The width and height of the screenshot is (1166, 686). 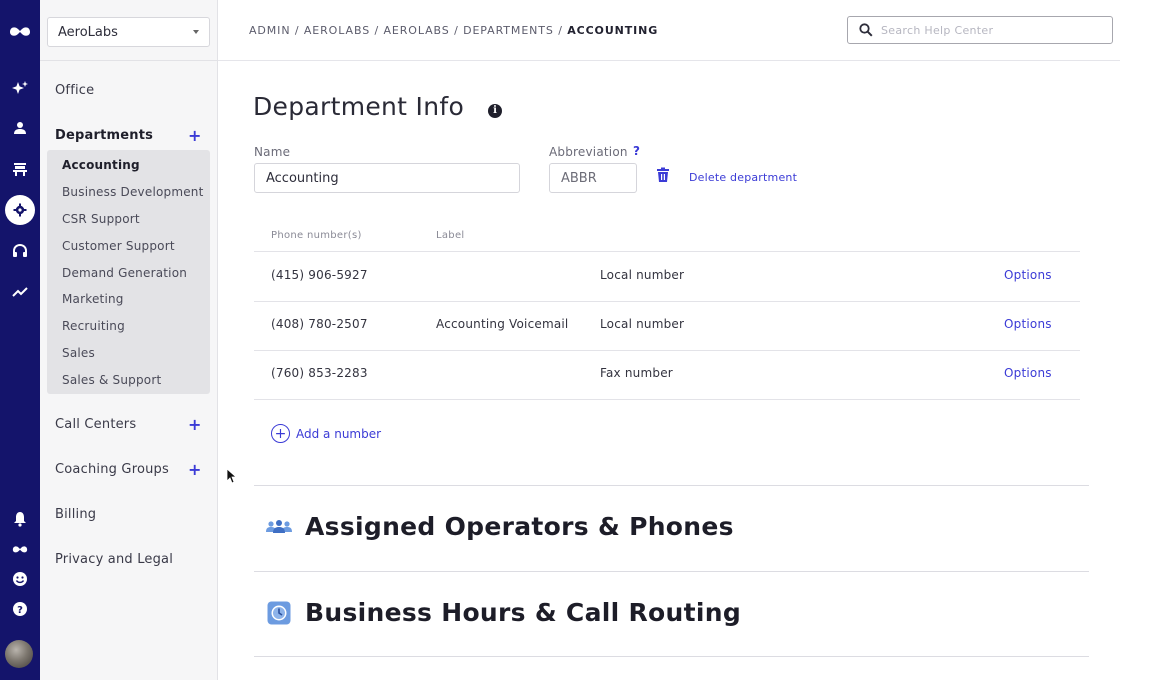 I want to click on nav-item-call-centers: Call Centers, so click(x=95, y=424).